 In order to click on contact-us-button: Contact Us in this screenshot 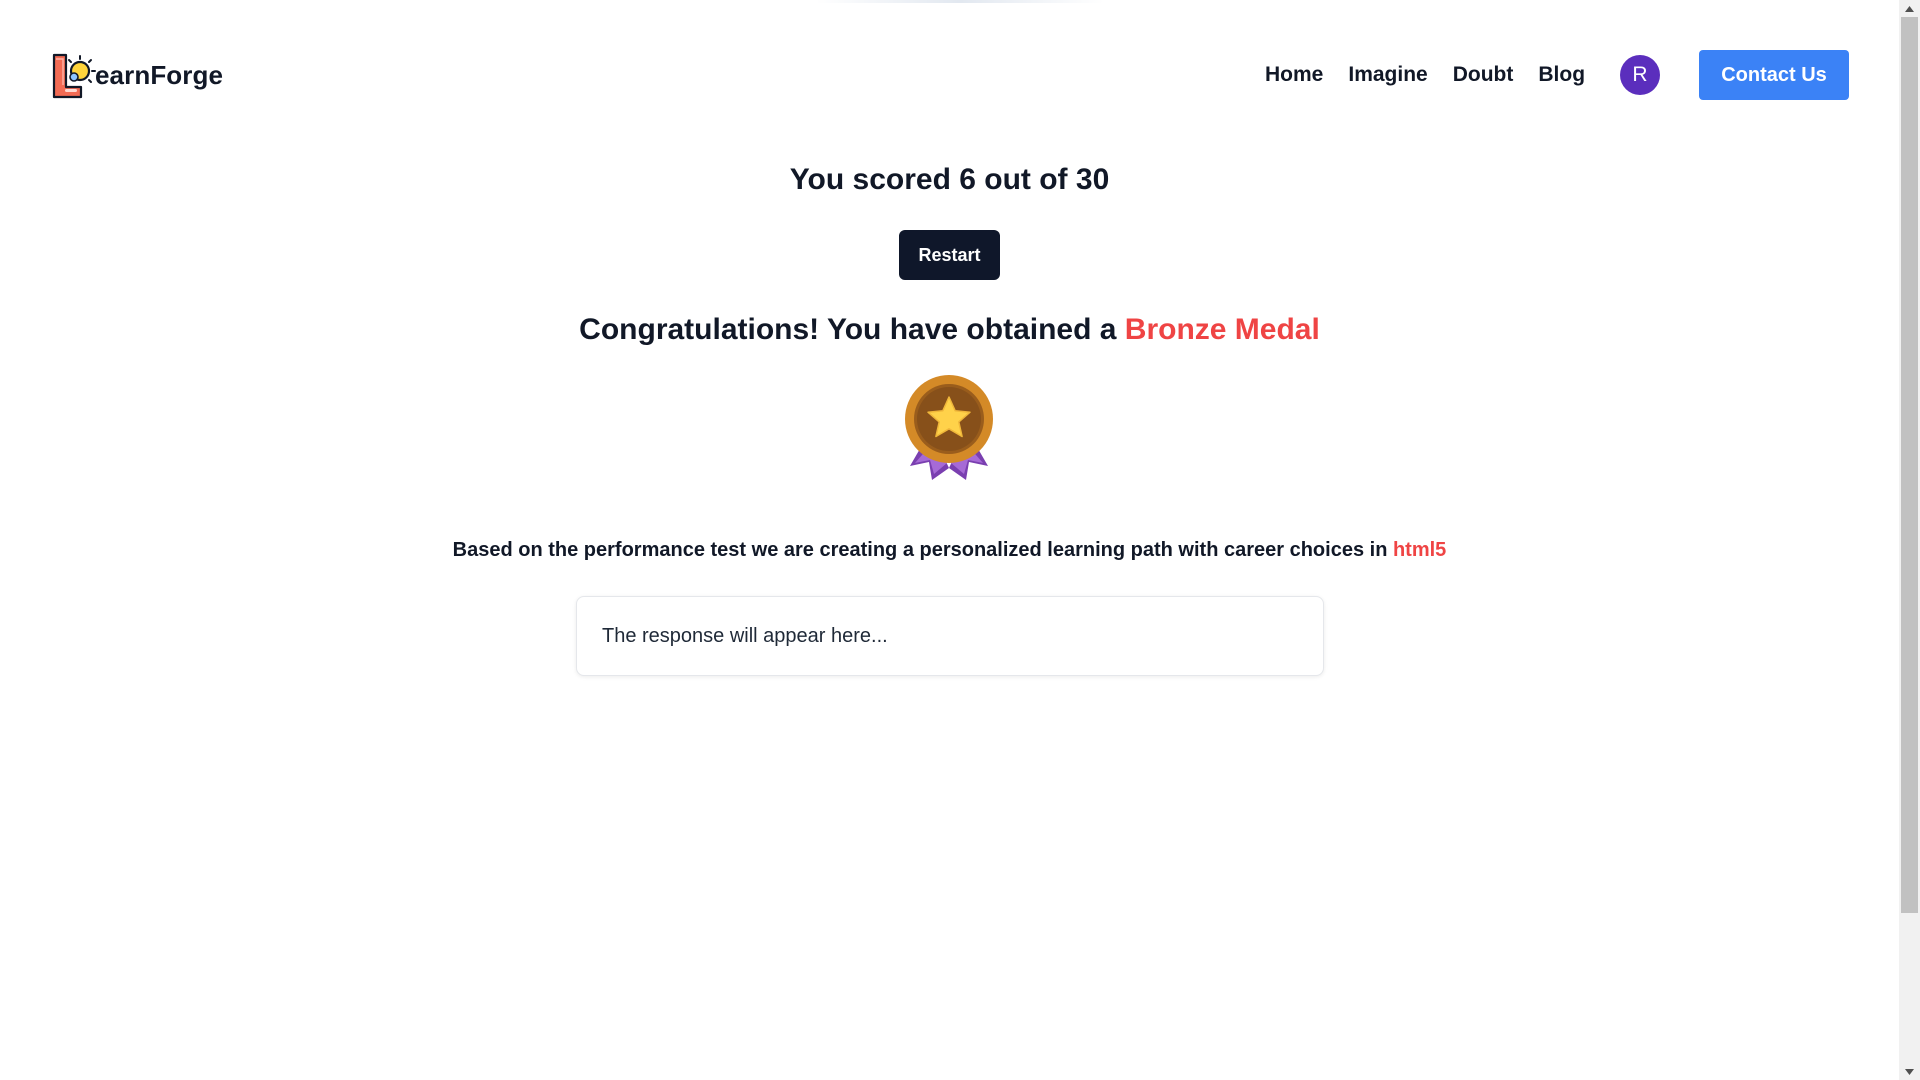, I will do `click(1774, 75)`.